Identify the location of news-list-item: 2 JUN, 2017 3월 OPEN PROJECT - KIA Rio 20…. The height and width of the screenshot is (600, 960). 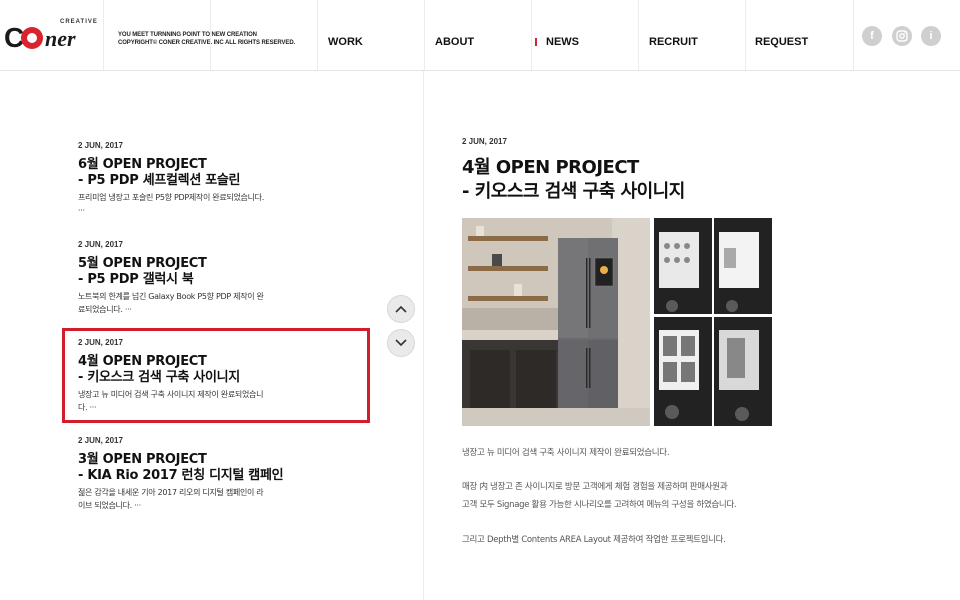
(220, 474).